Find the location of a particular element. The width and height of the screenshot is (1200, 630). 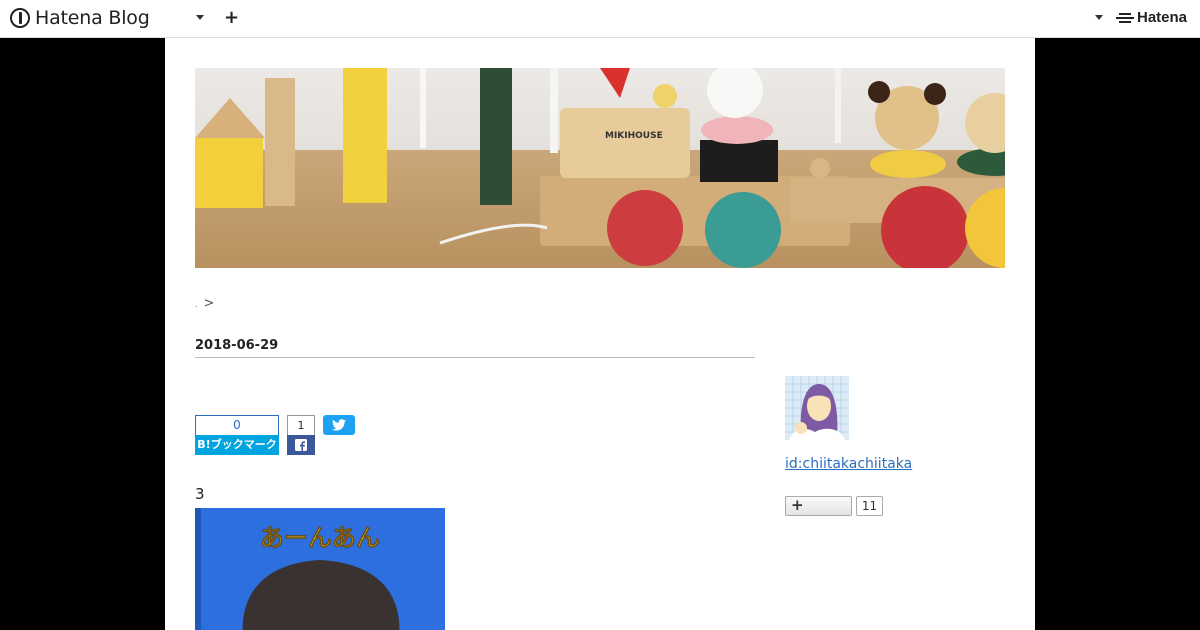

hatena-brand-text: Hatena is located at coordinates (1162, 17).